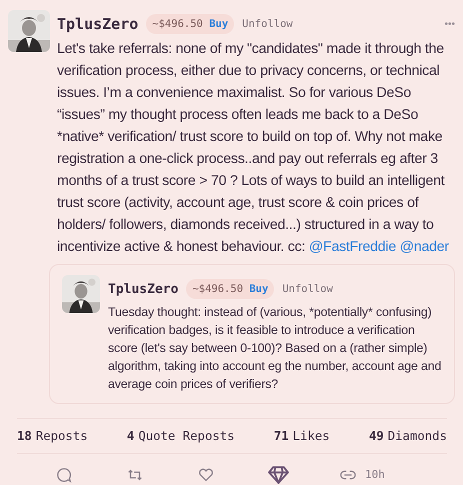 The width and height of the screenshot is (463, 485). I want to click on stat-count: 71 Likes, so click(302, 436).